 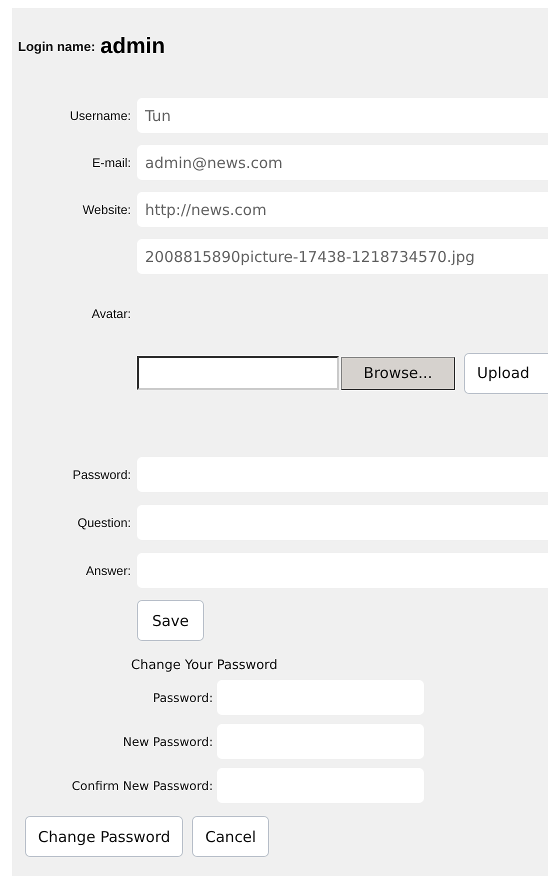 What do you see at coordinates (111, 314) in the screenshot?
I see `field-label: Avatar:` at bounding box center [111, 314].